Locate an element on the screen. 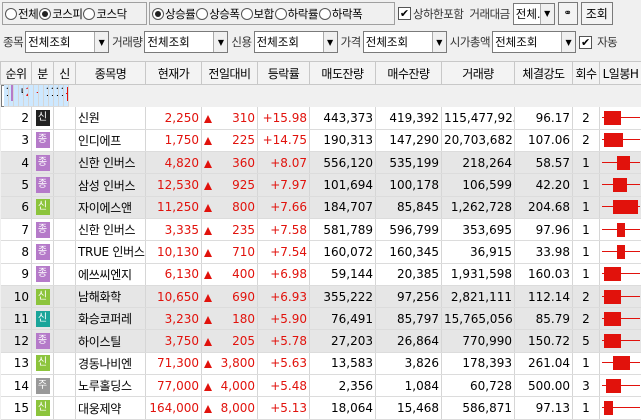 The image size is (641, 420). column-header: 매수잔량 is located at coordinates (409, 73).